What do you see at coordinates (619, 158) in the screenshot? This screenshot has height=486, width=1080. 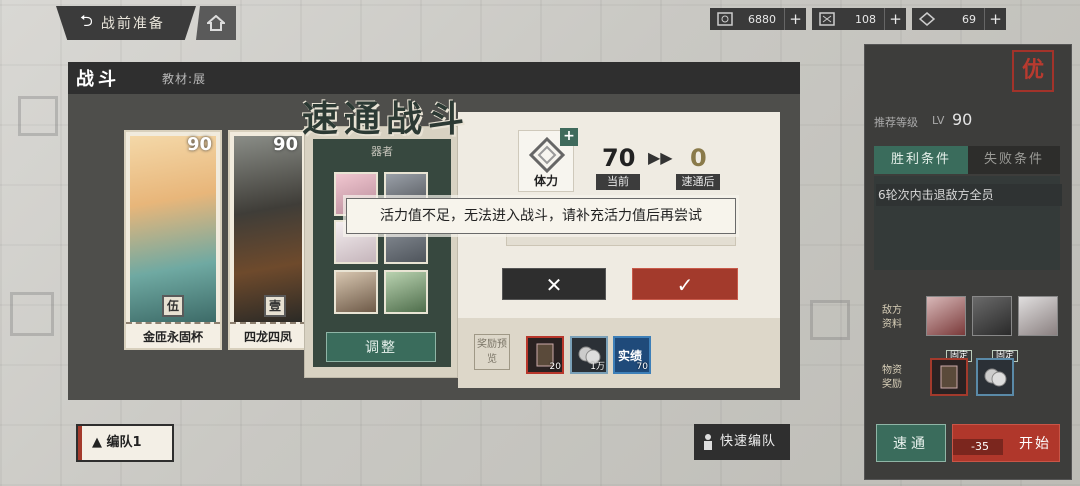 I see `current-stamina-value: 70` at bounding box center [619, 158].